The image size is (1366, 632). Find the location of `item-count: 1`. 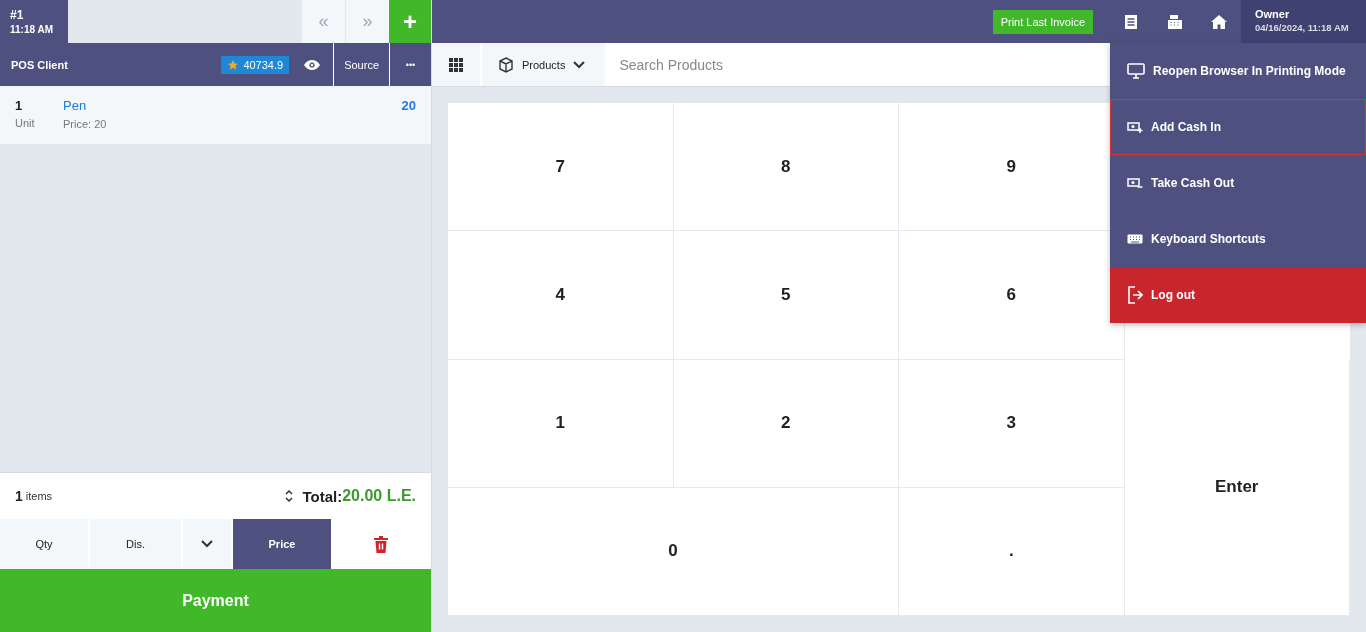

item-count: 1 is located at coordinates (19, 496).